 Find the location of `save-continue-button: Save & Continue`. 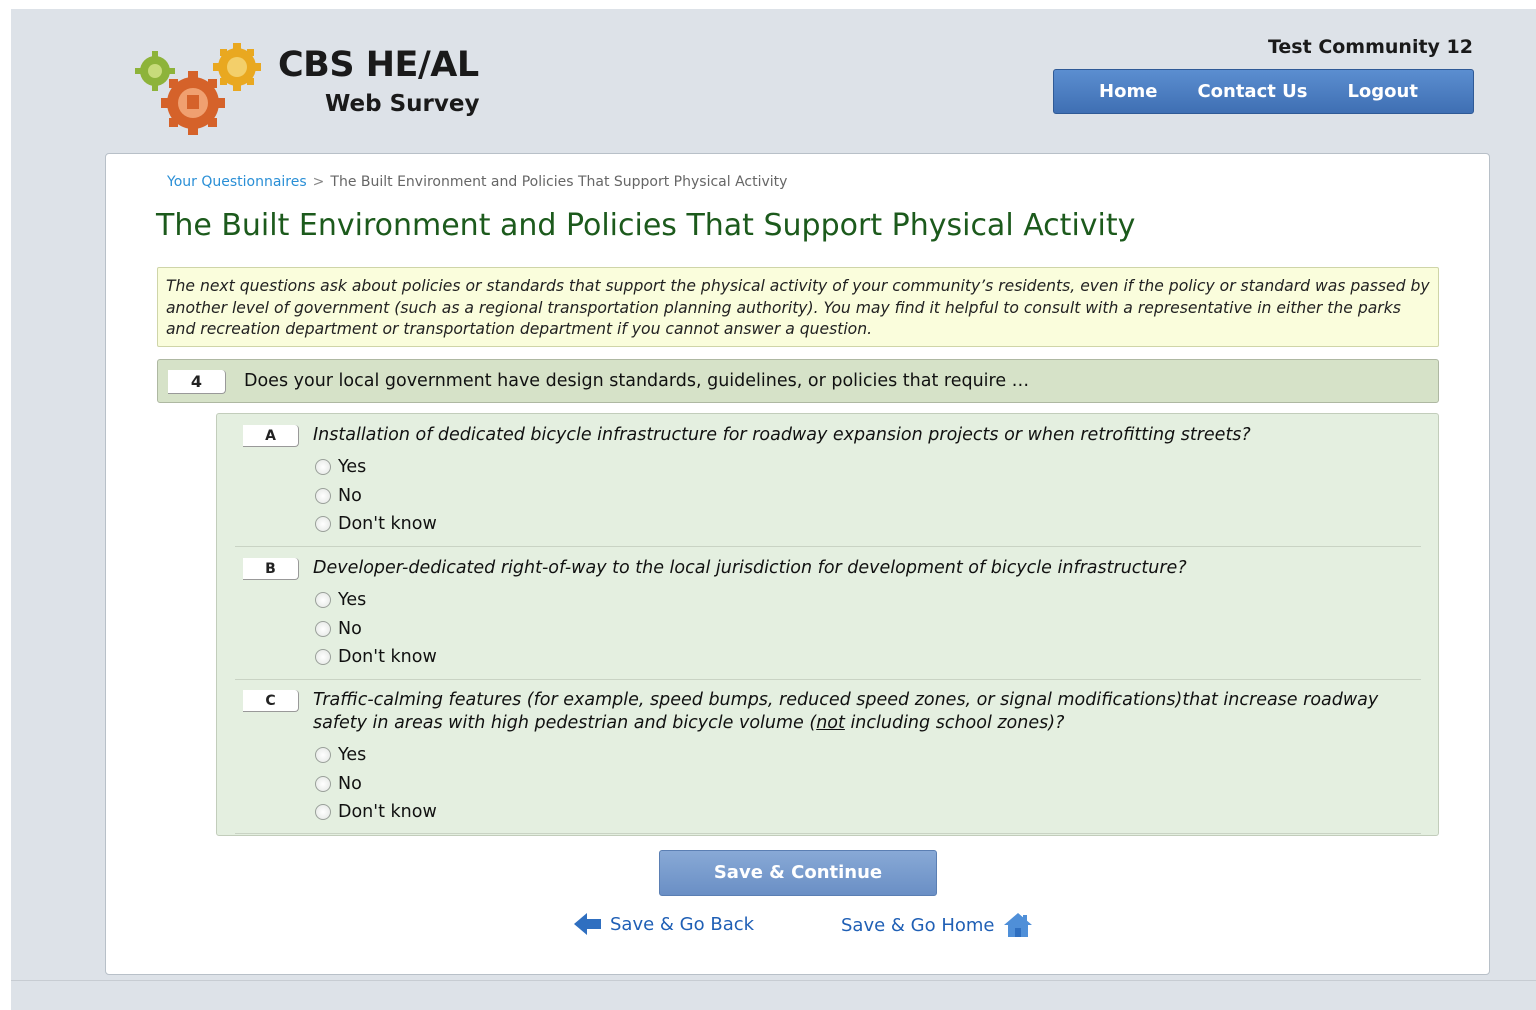

save-continue-button: Save & Continue is located at coordinates (798, 873).